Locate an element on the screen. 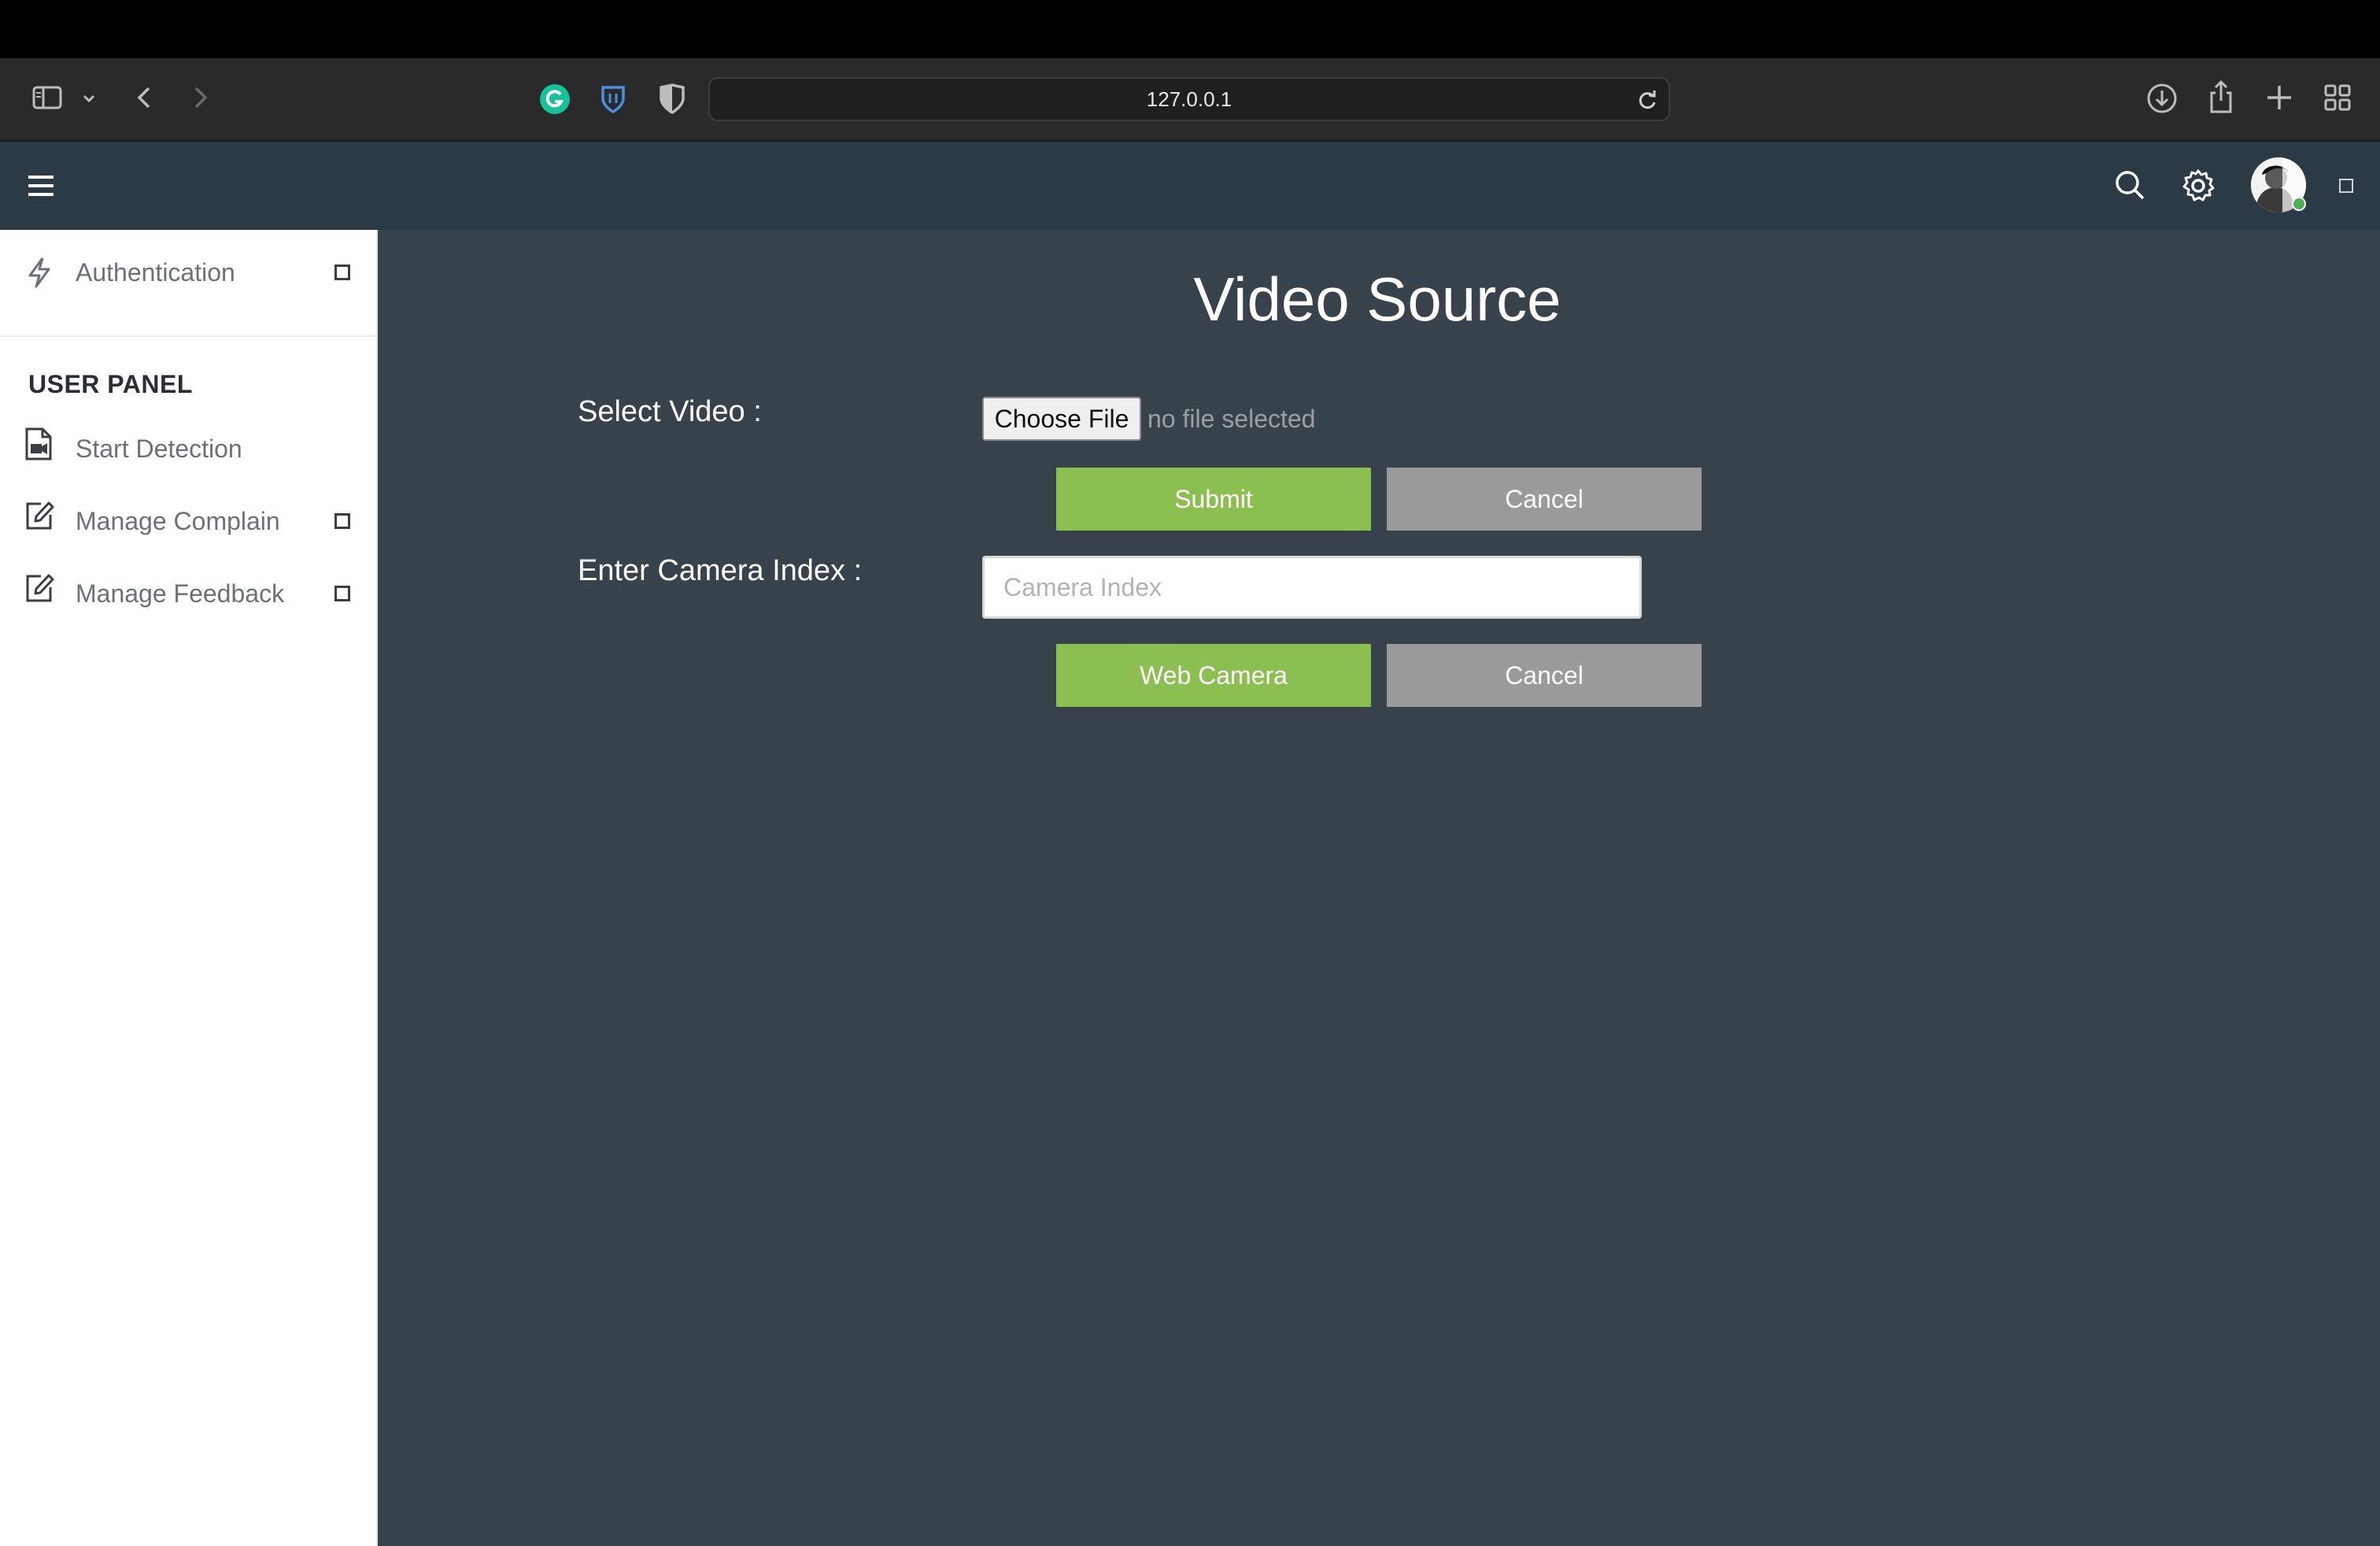 Image resolution: width=2380 pixels, height=1546 pixels. url-text: 127.0.0.1 is located at coordinates (1189, 99).